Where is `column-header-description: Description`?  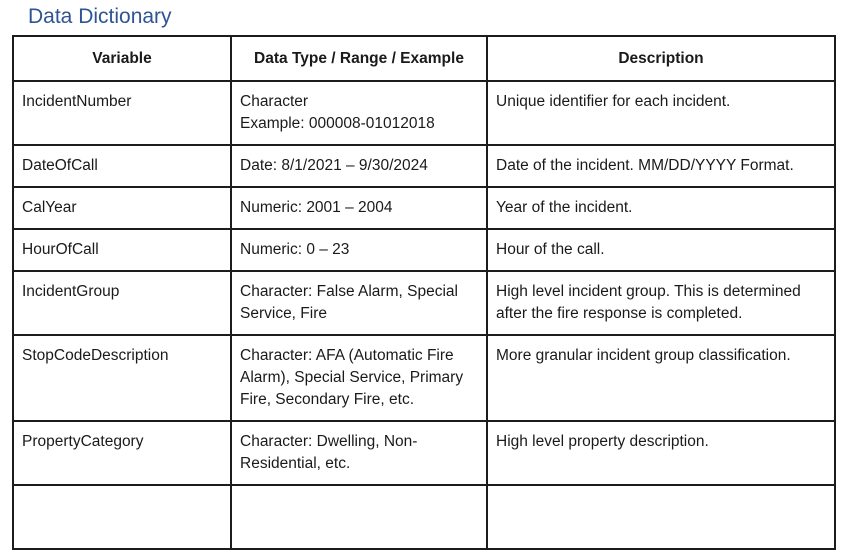
column-header-description: Description is located at coordinates (661, 58).